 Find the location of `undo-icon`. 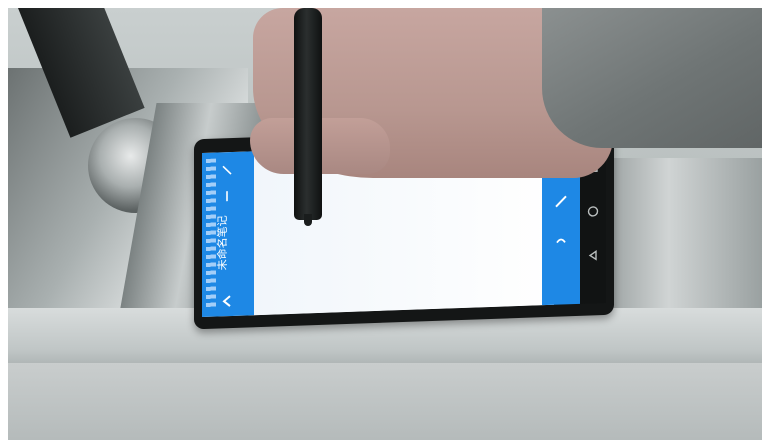

undo-icon is located at coordinates (561, 241).